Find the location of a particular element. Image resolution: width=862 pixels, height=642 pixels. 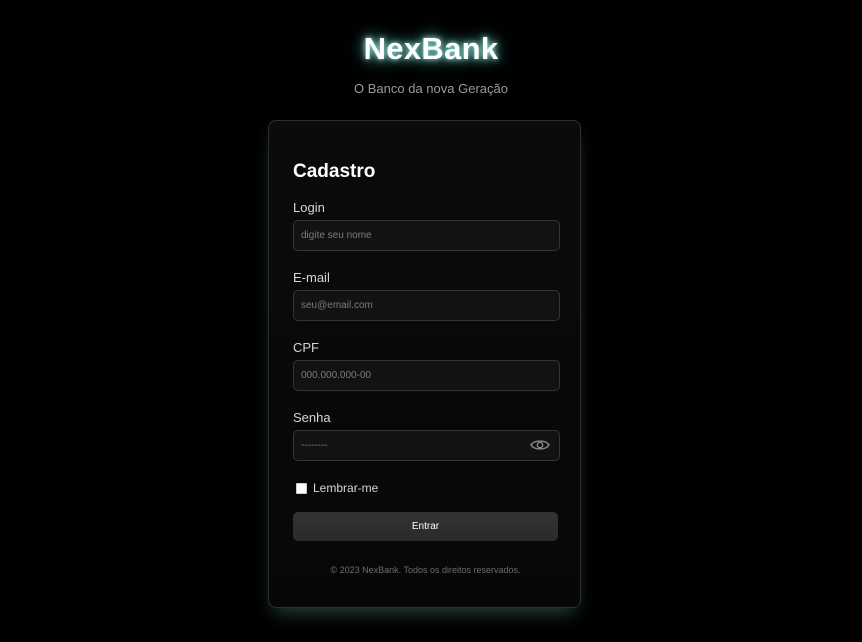

eye-icon is located at coordinates (540, 445).